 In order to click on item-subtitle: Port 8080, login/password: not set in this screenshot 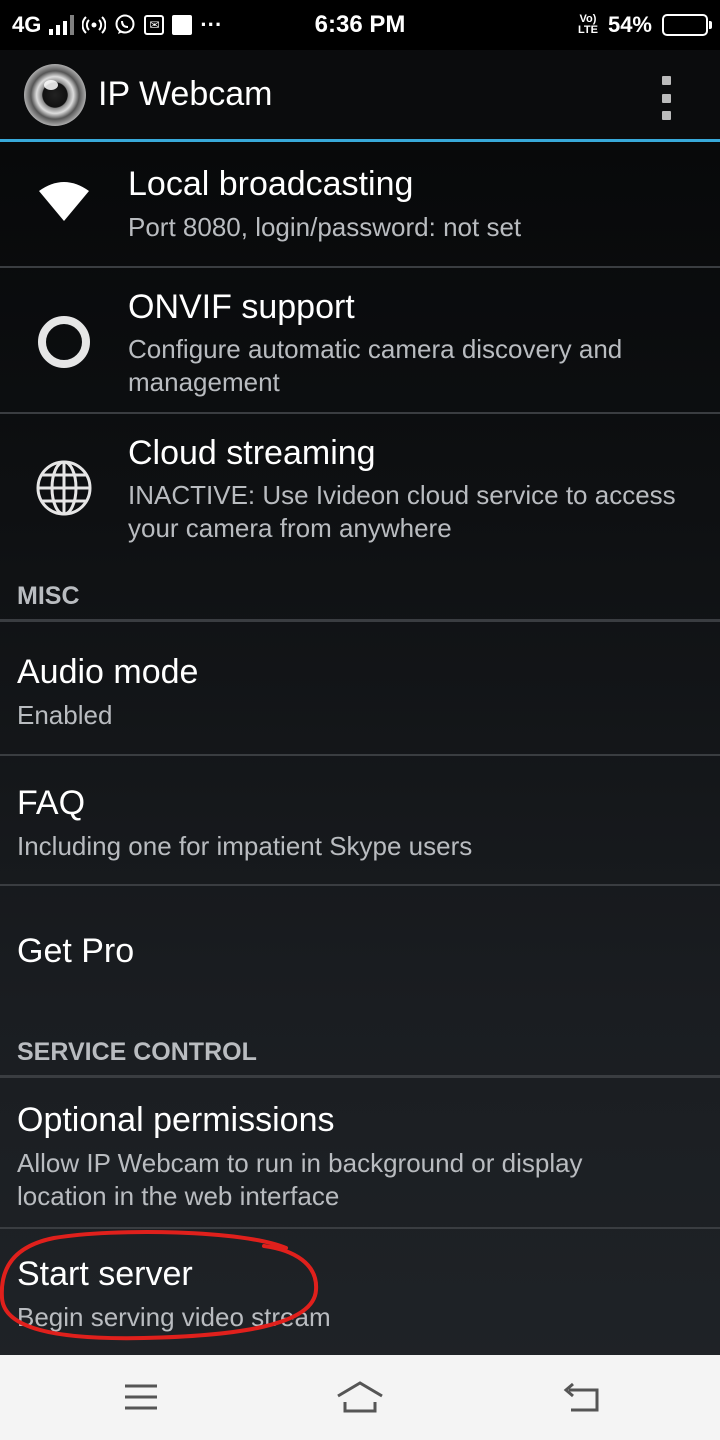, I will do `click(325, 227)`.